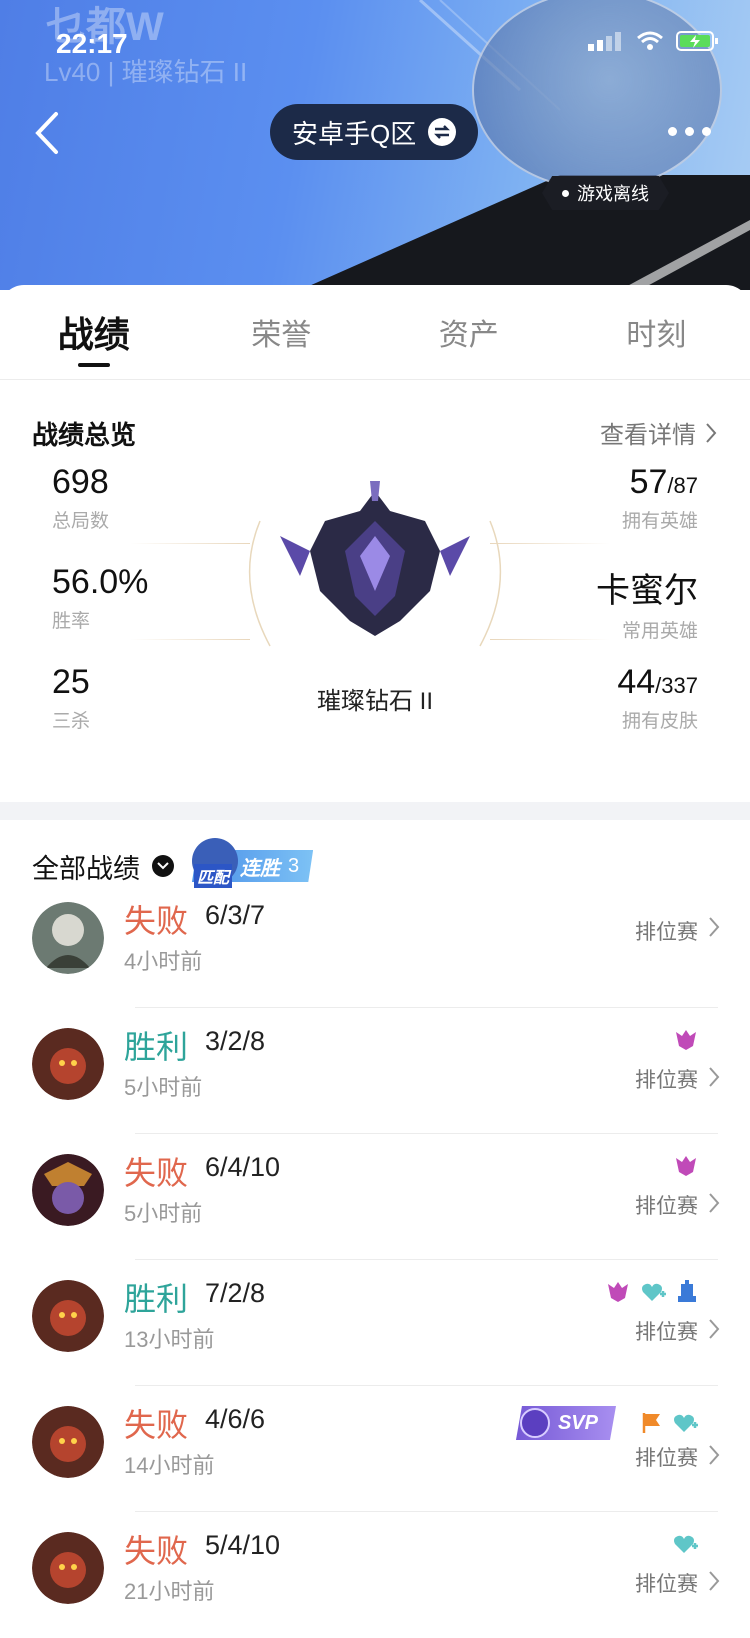 Image resolution: width=750 pixels, height=1638 pixels. Describe the element at coordinates (92, 44) in the screenshot. I see `status-time: 22:17` at that location.